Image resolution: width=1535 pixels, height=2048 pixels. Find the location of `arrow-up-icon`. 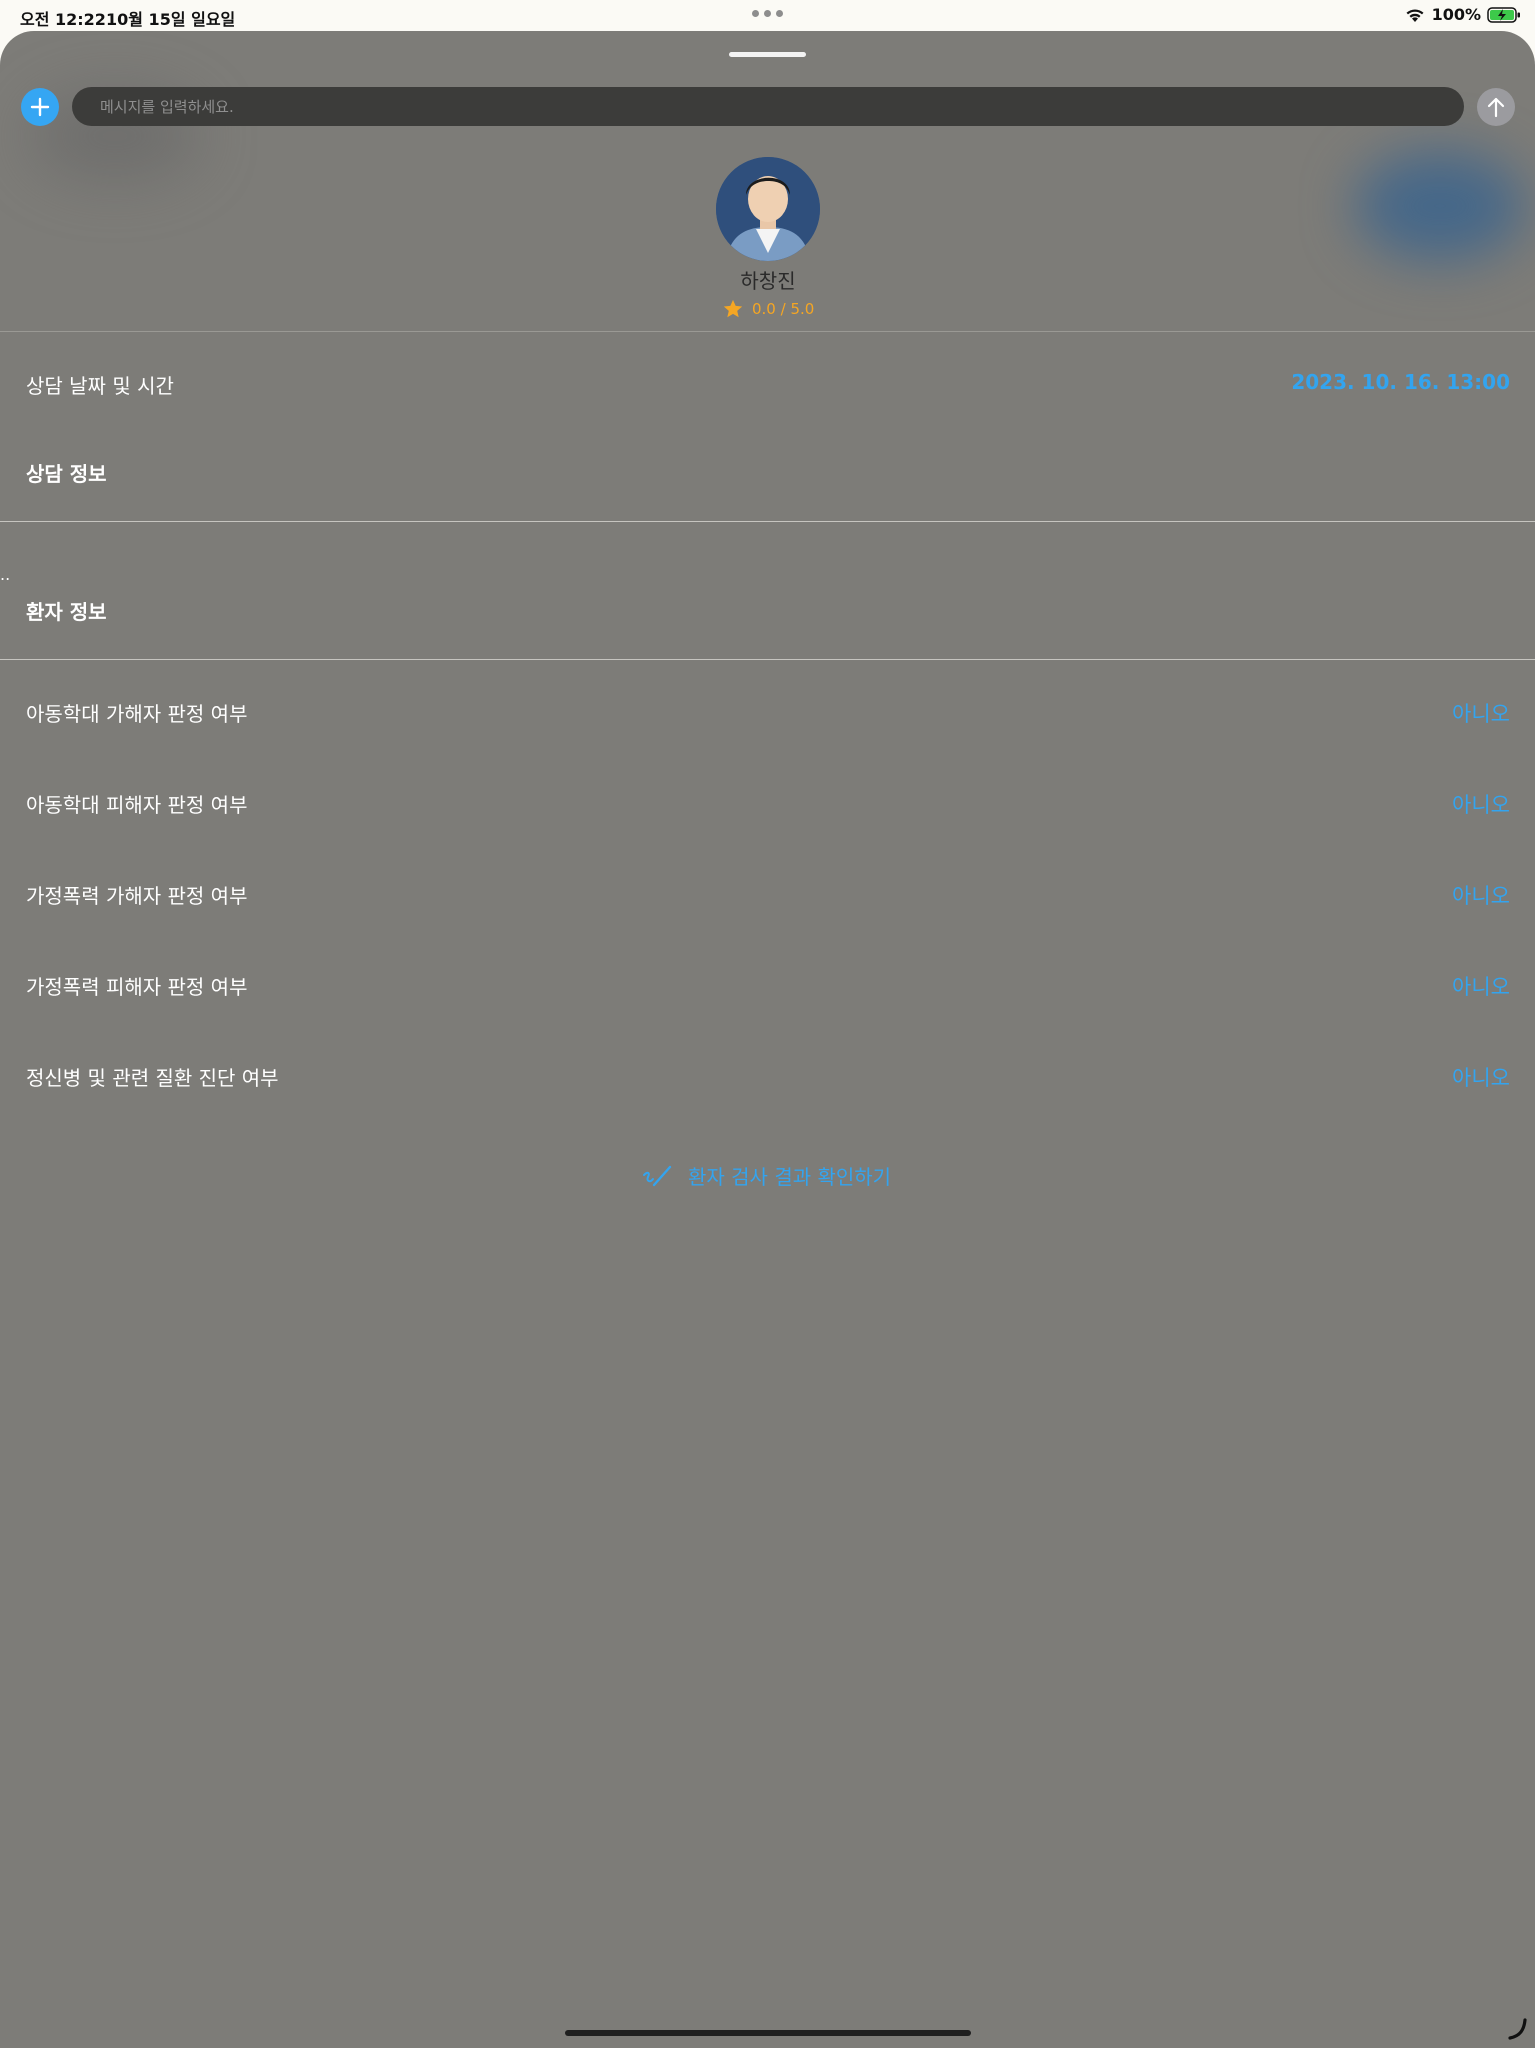

arrow-up-icon is located at coordinates (1496, 107).